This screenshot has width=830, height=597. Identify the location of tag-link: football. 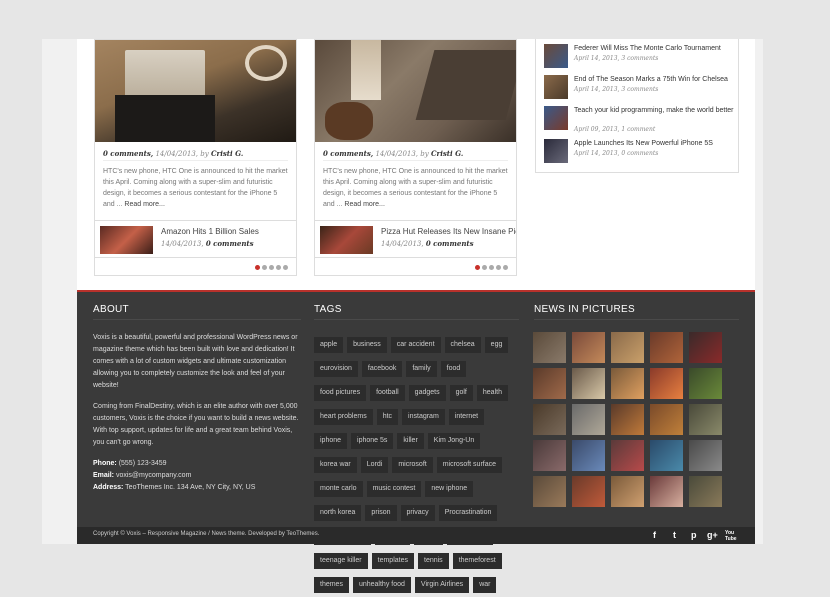
(387, 393).